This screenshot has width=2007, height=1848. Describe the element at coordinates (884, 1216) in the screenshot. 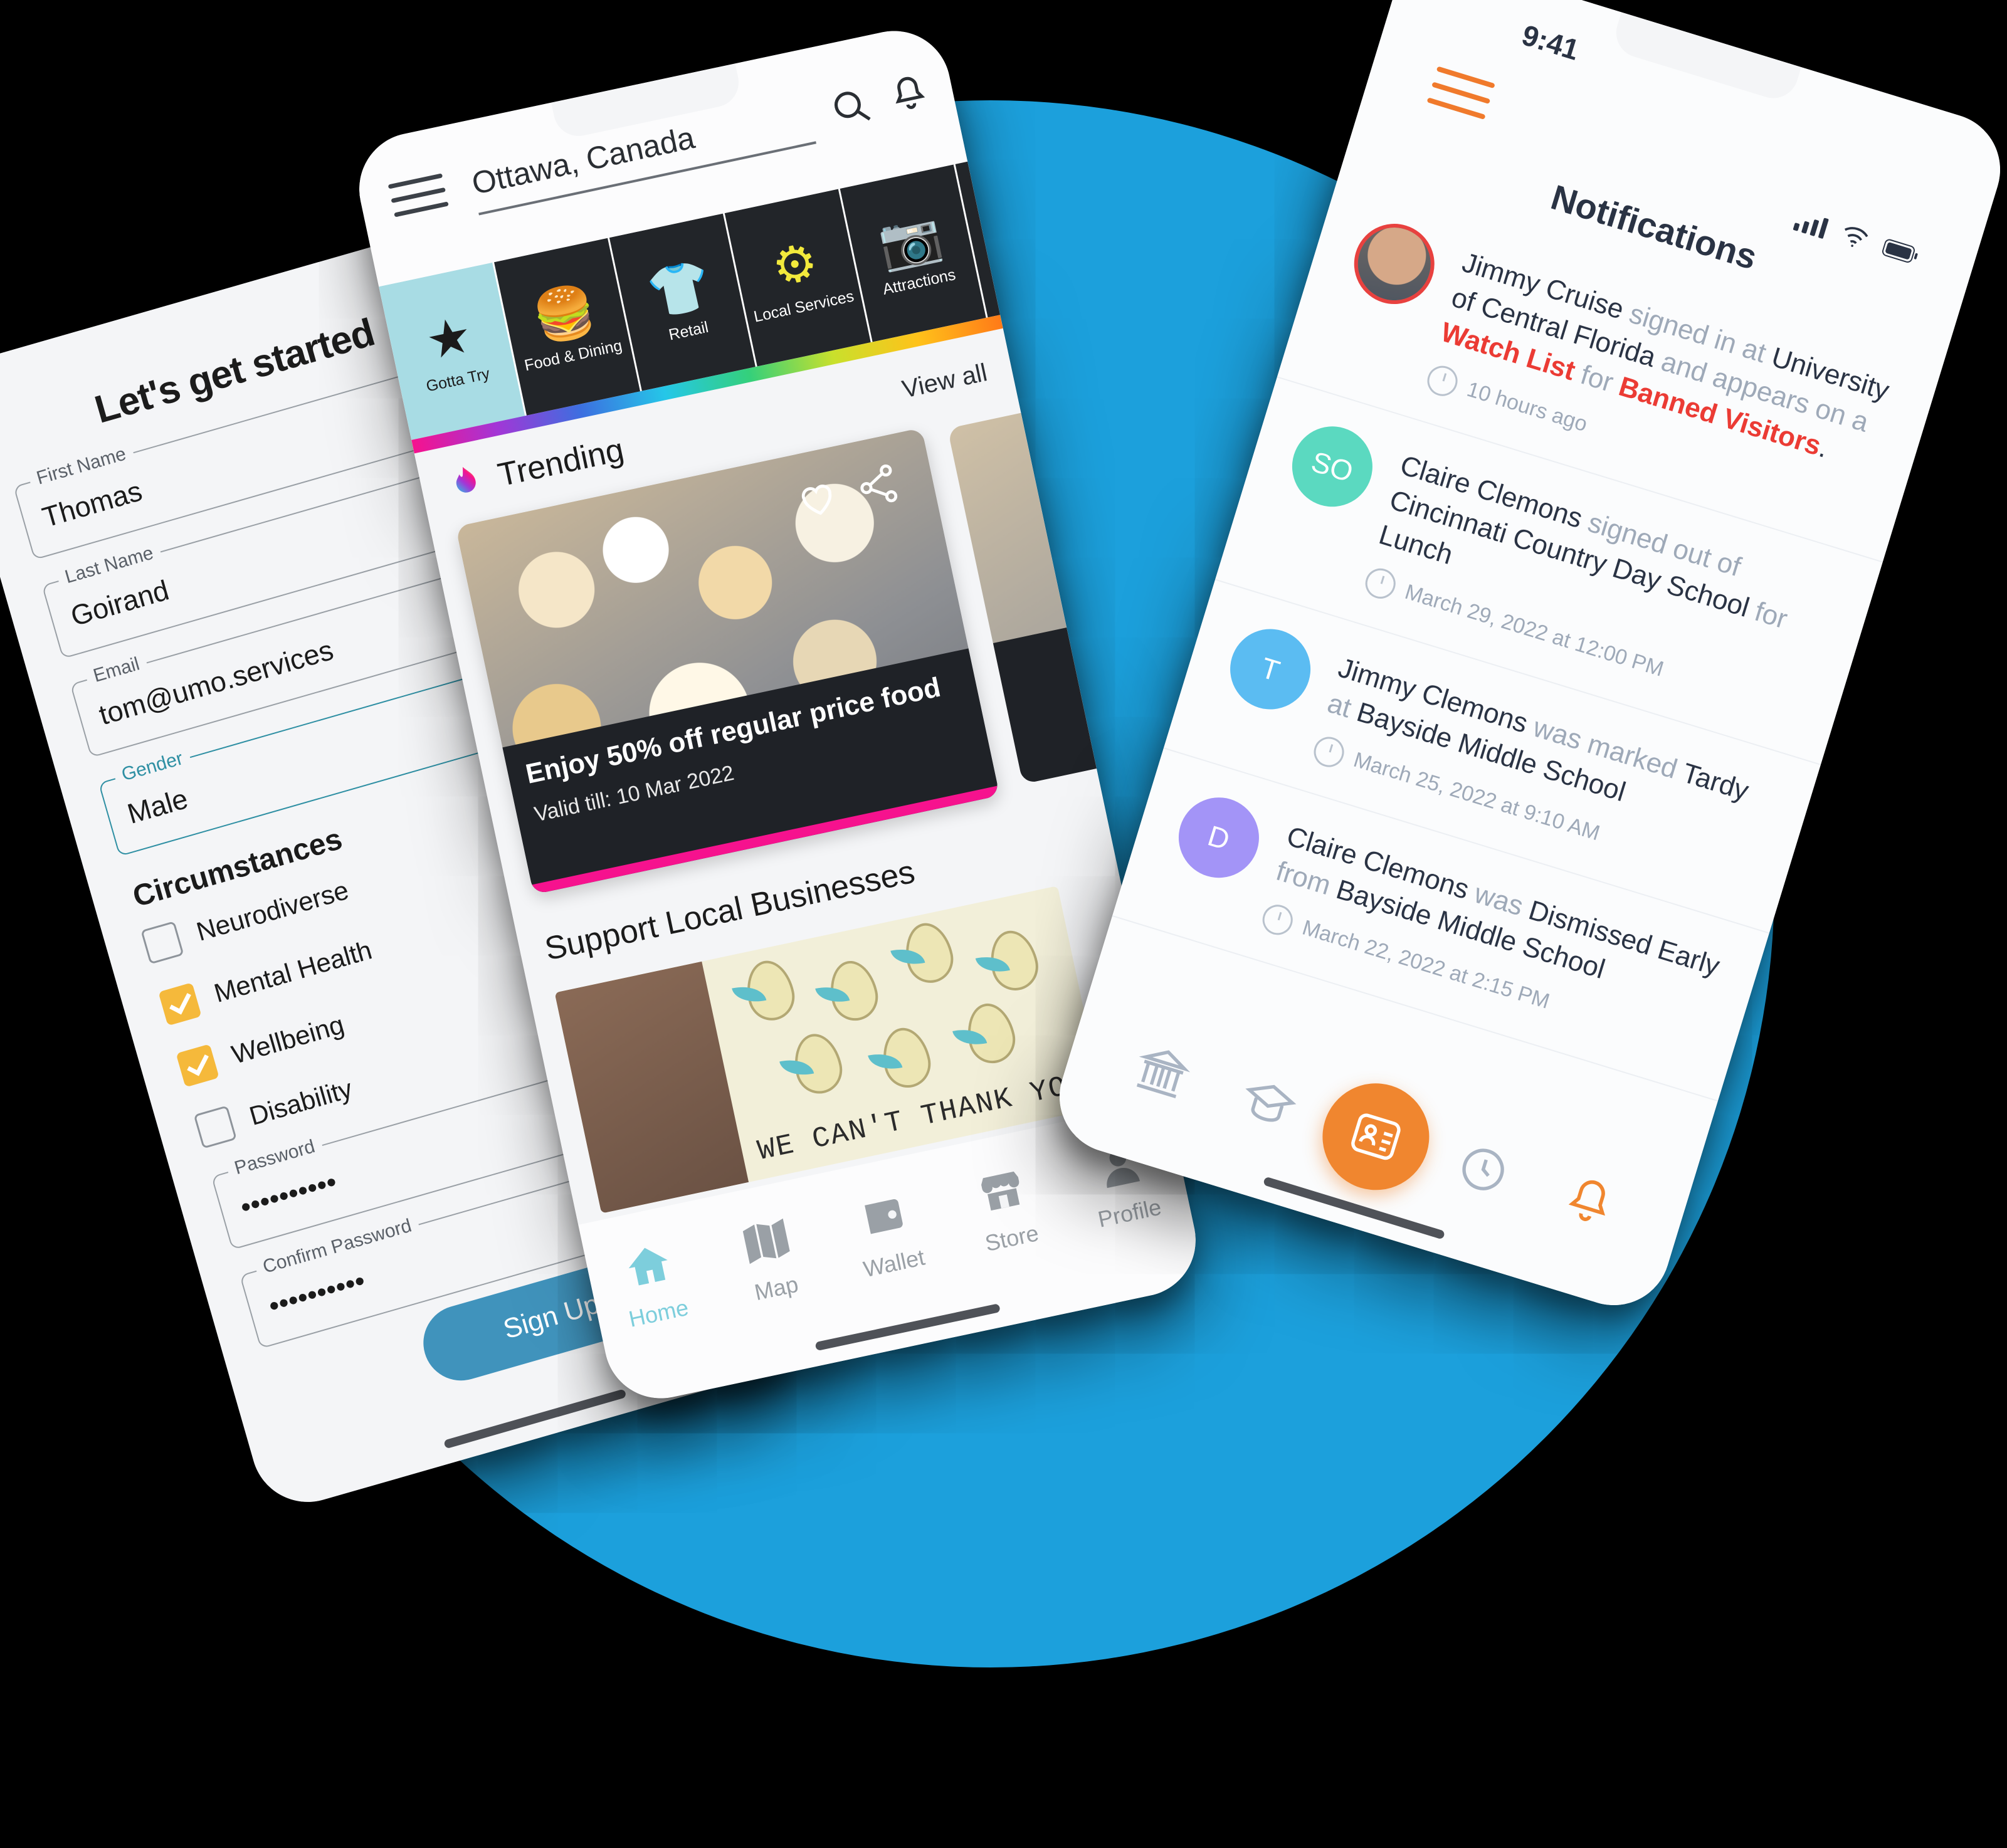

I see `wallet-icon` at that location.